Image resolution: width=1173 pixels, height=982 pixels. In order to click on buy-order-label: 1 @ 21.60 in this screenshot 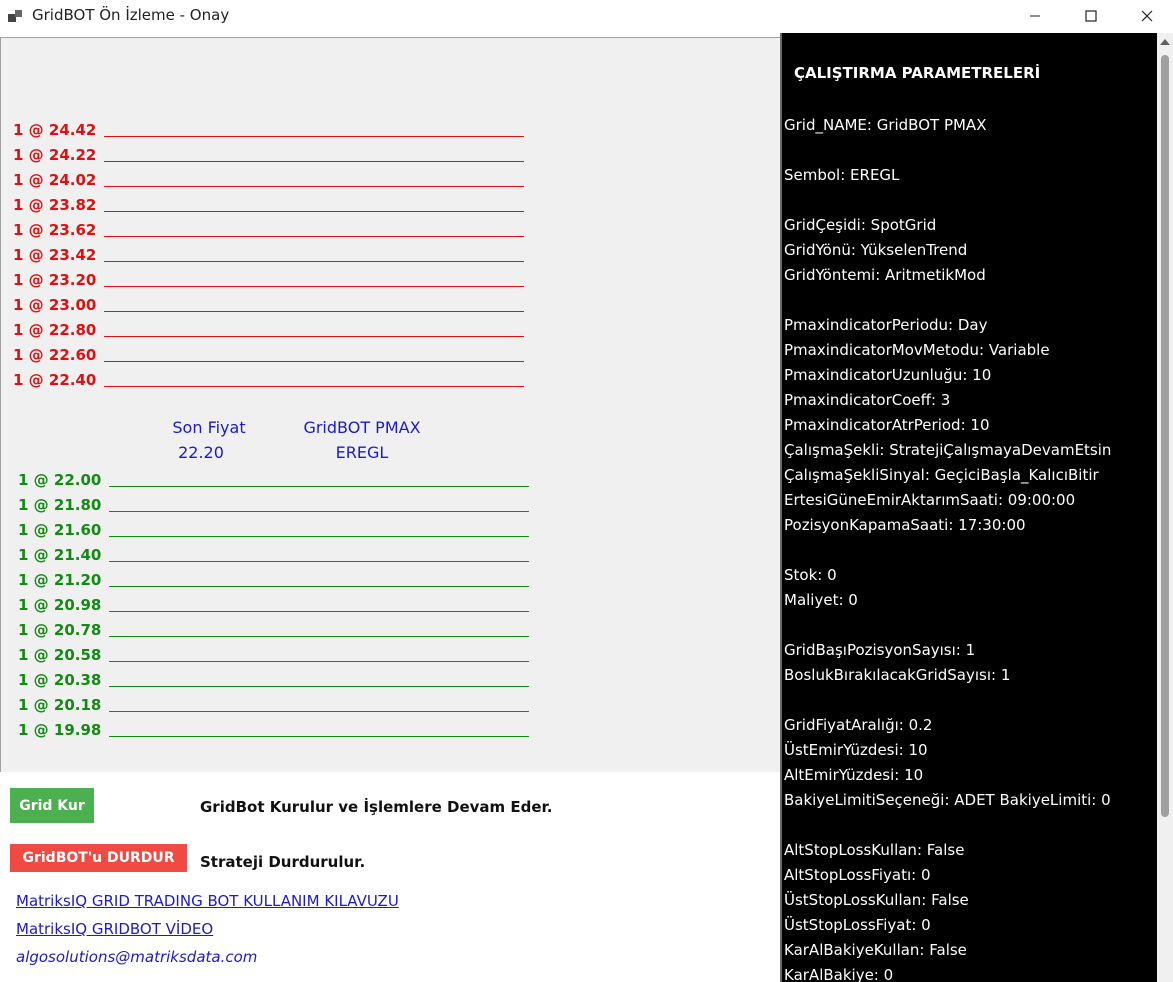, I will do `click(60, 530)`.